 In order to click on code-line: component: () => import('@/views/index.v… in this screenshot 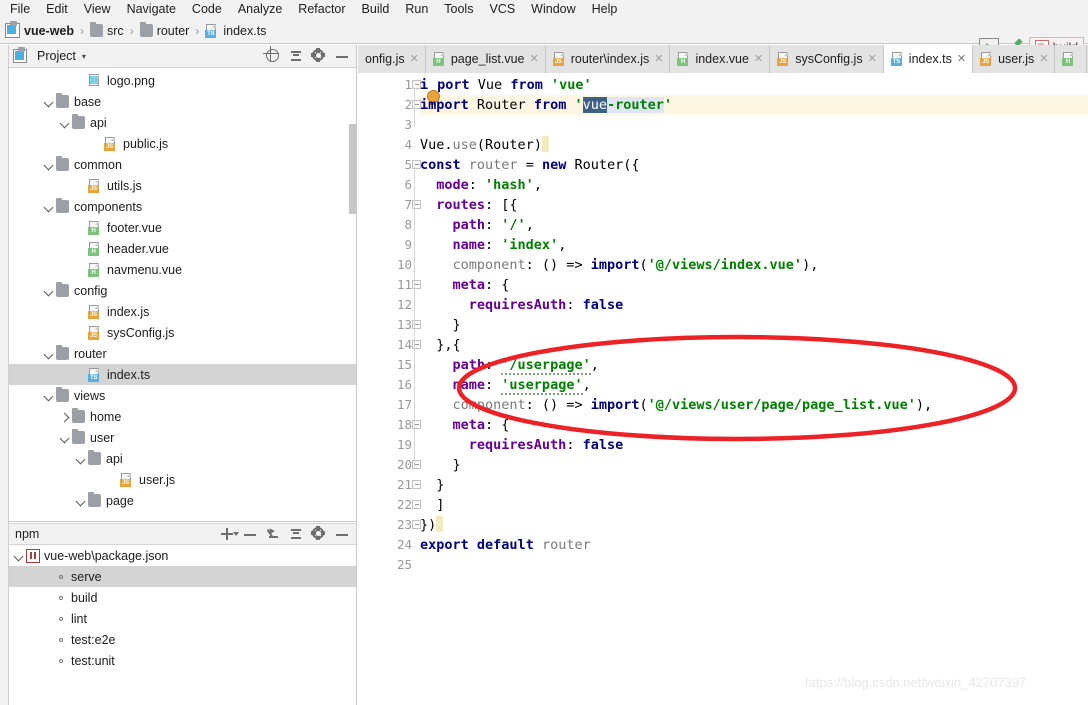, I will do `click(619, 265)`.